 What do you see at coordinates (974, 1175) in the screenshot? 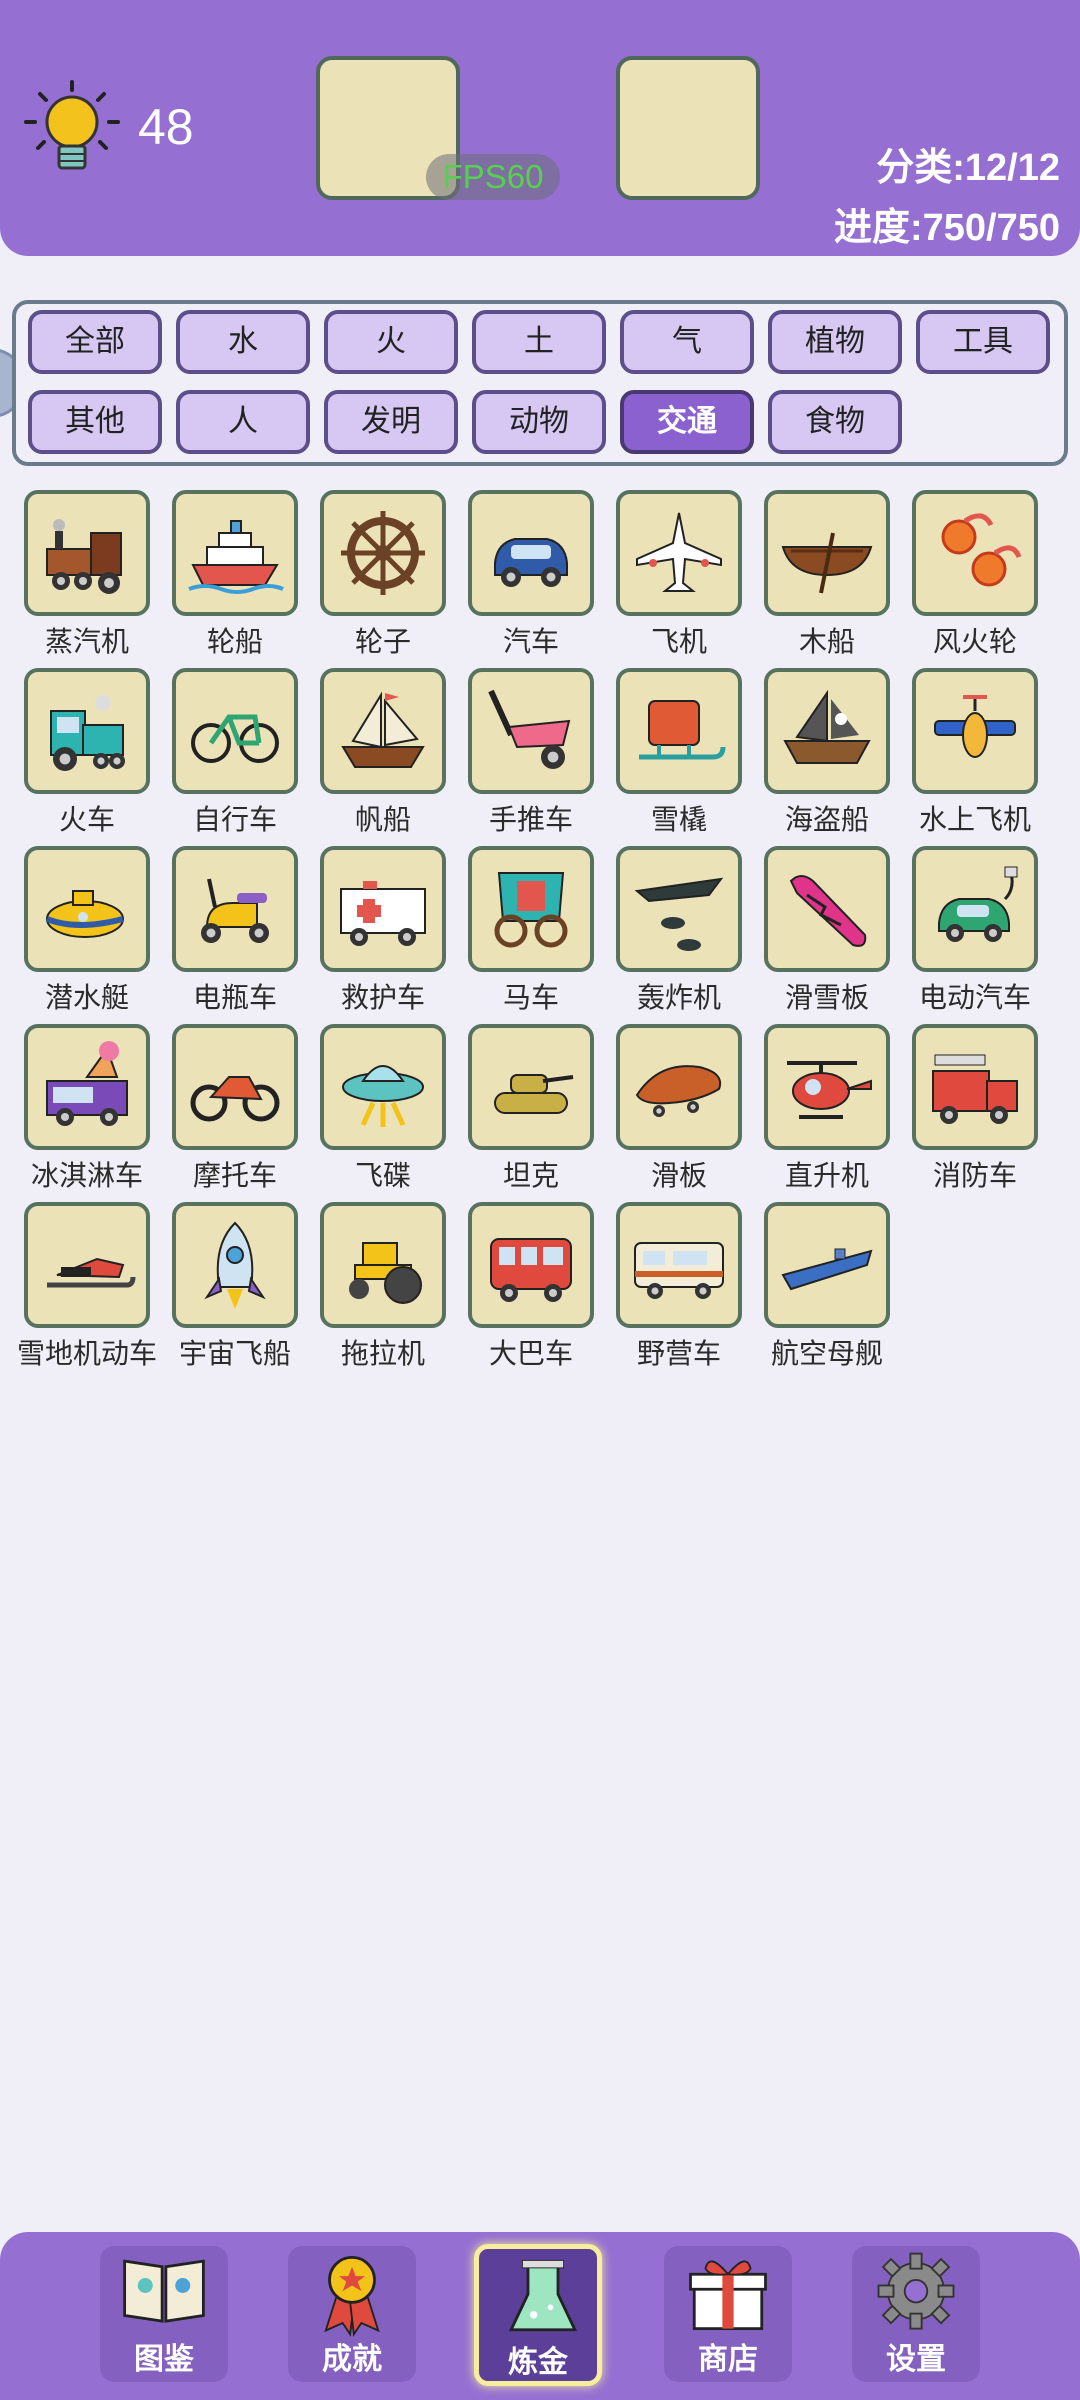
I see `item-label: 消防车` at bounding box center [974, 1175].